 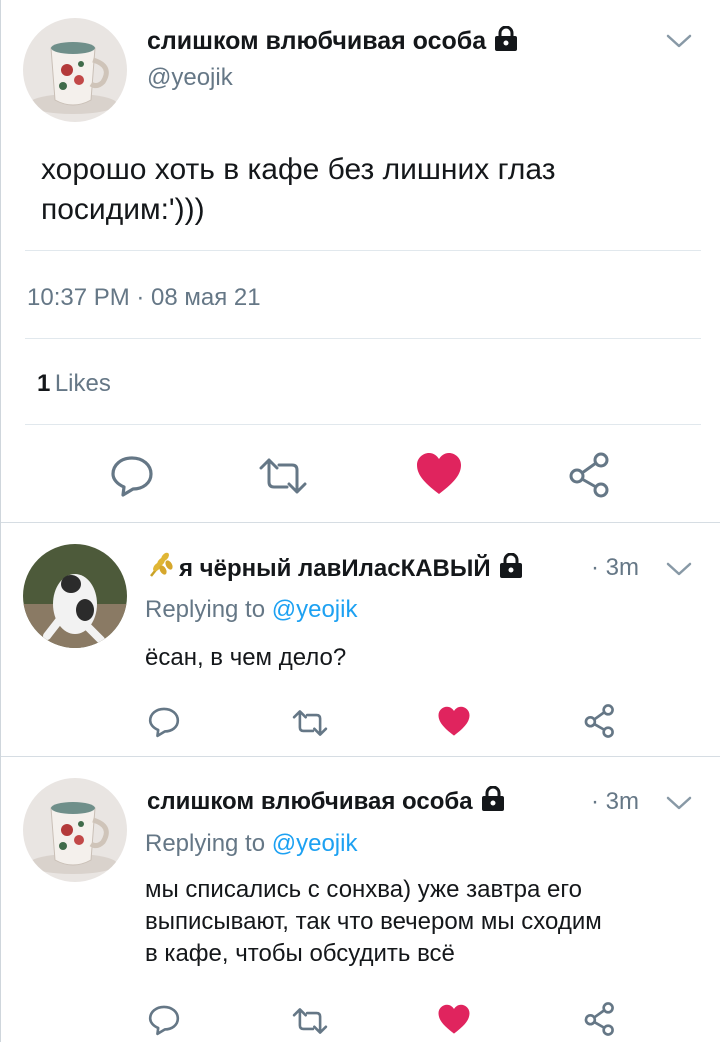 What do you see at coordinates (144, 298) in the screenshot?
I see `tweet-timestamp: 10:37 PM · 08 мая 21` at bounding box center [144, 298].